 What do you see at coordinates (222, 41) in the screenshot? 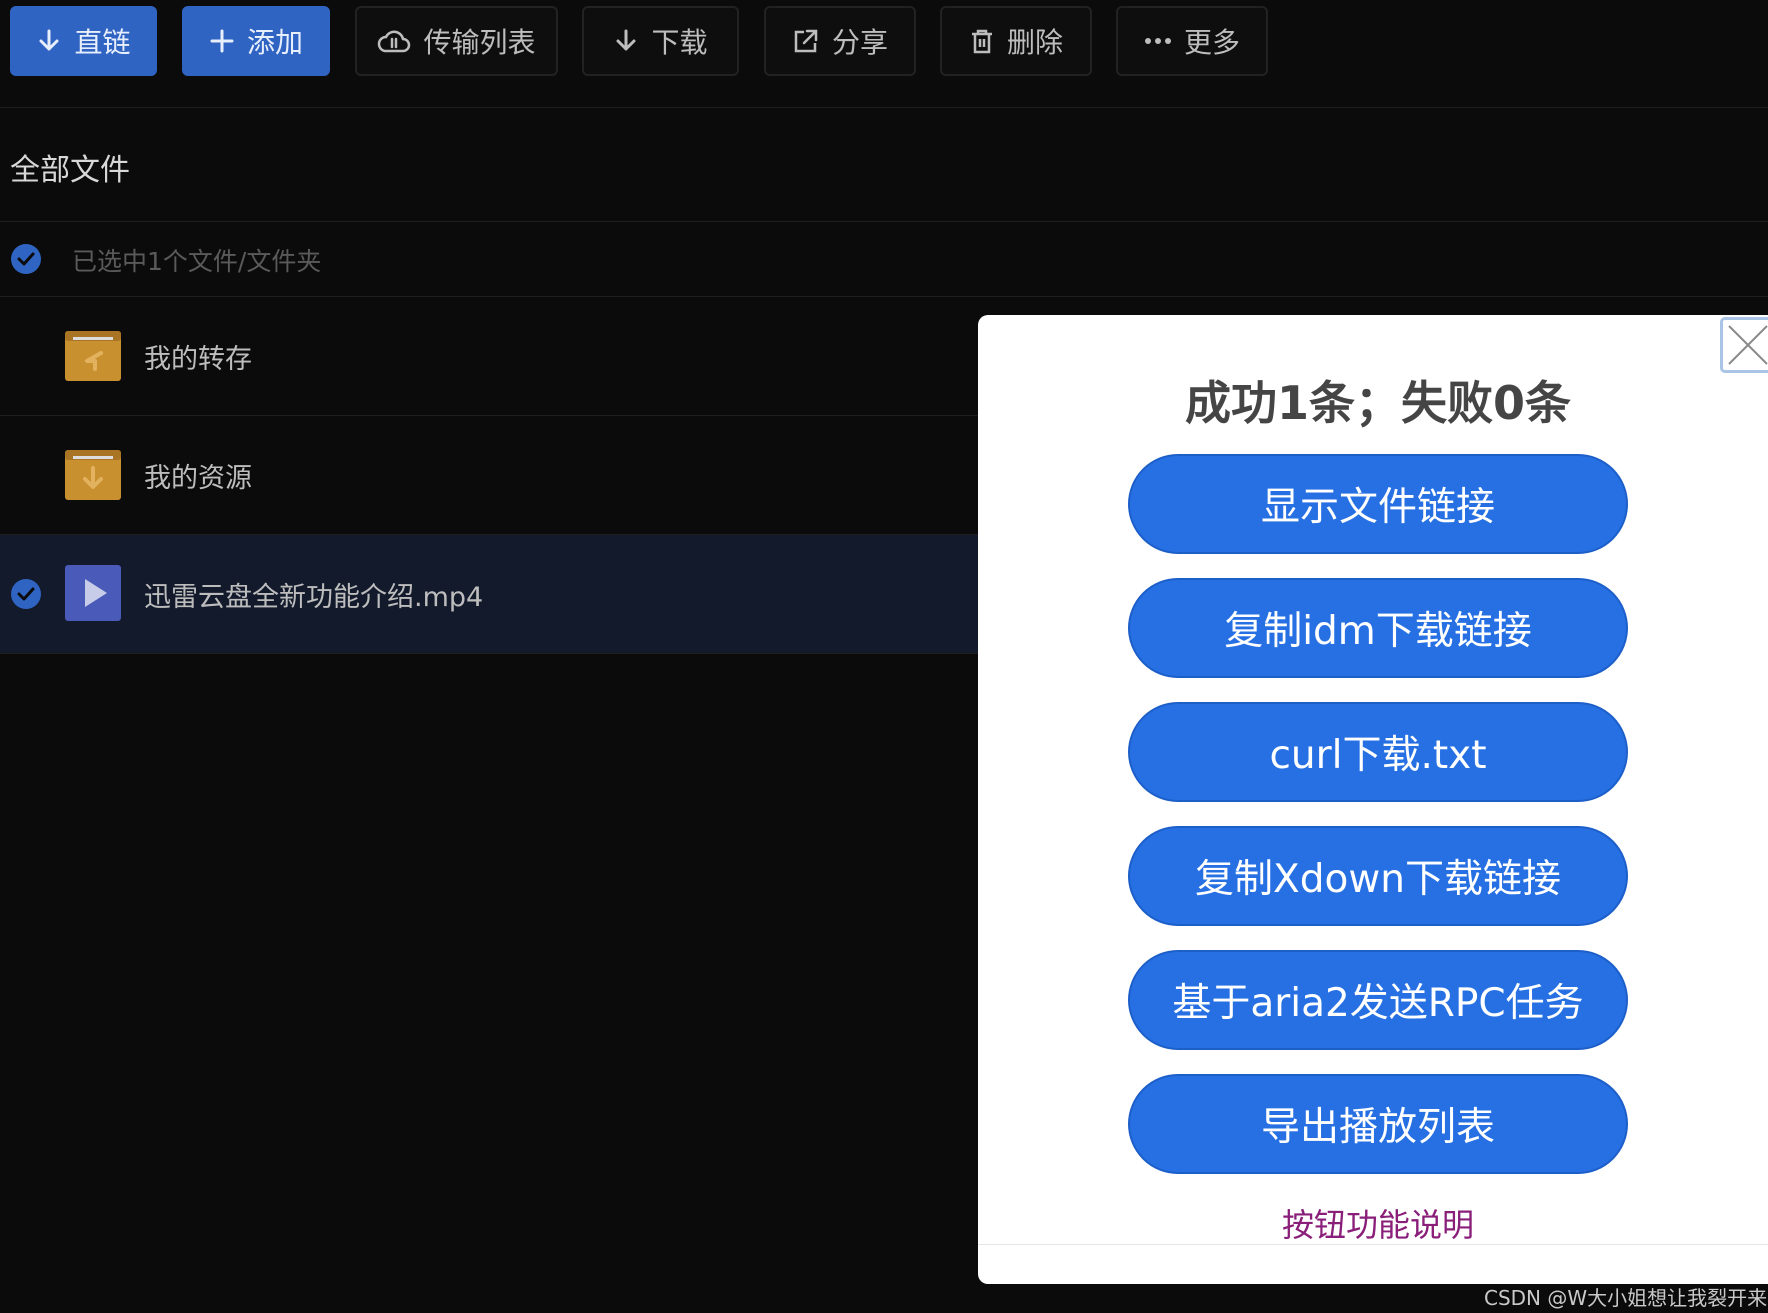
I see `plus-icon` at bounding box center [222, 41].